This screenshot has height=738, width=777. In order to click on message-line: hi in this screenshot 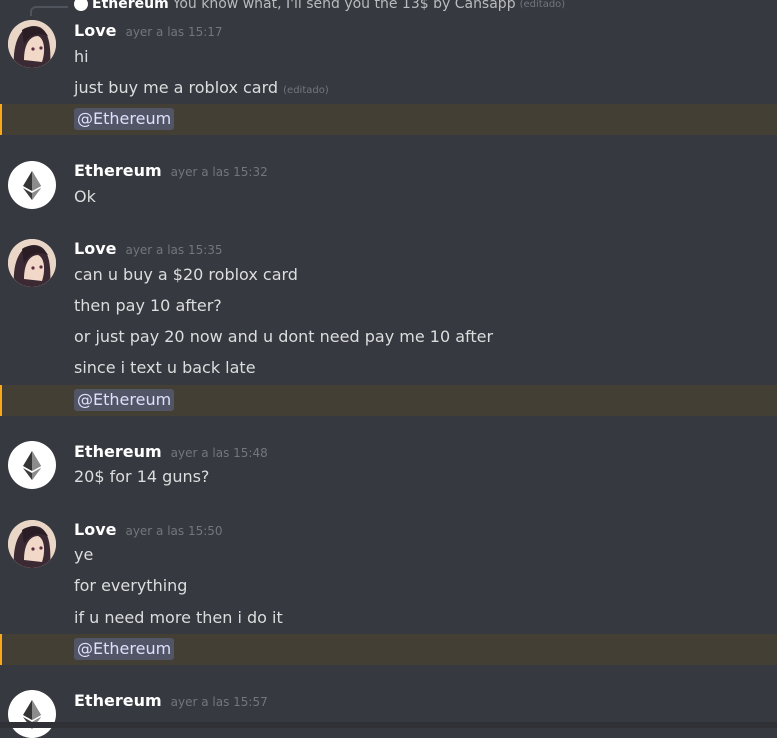, I will do `click(81, 56)`.